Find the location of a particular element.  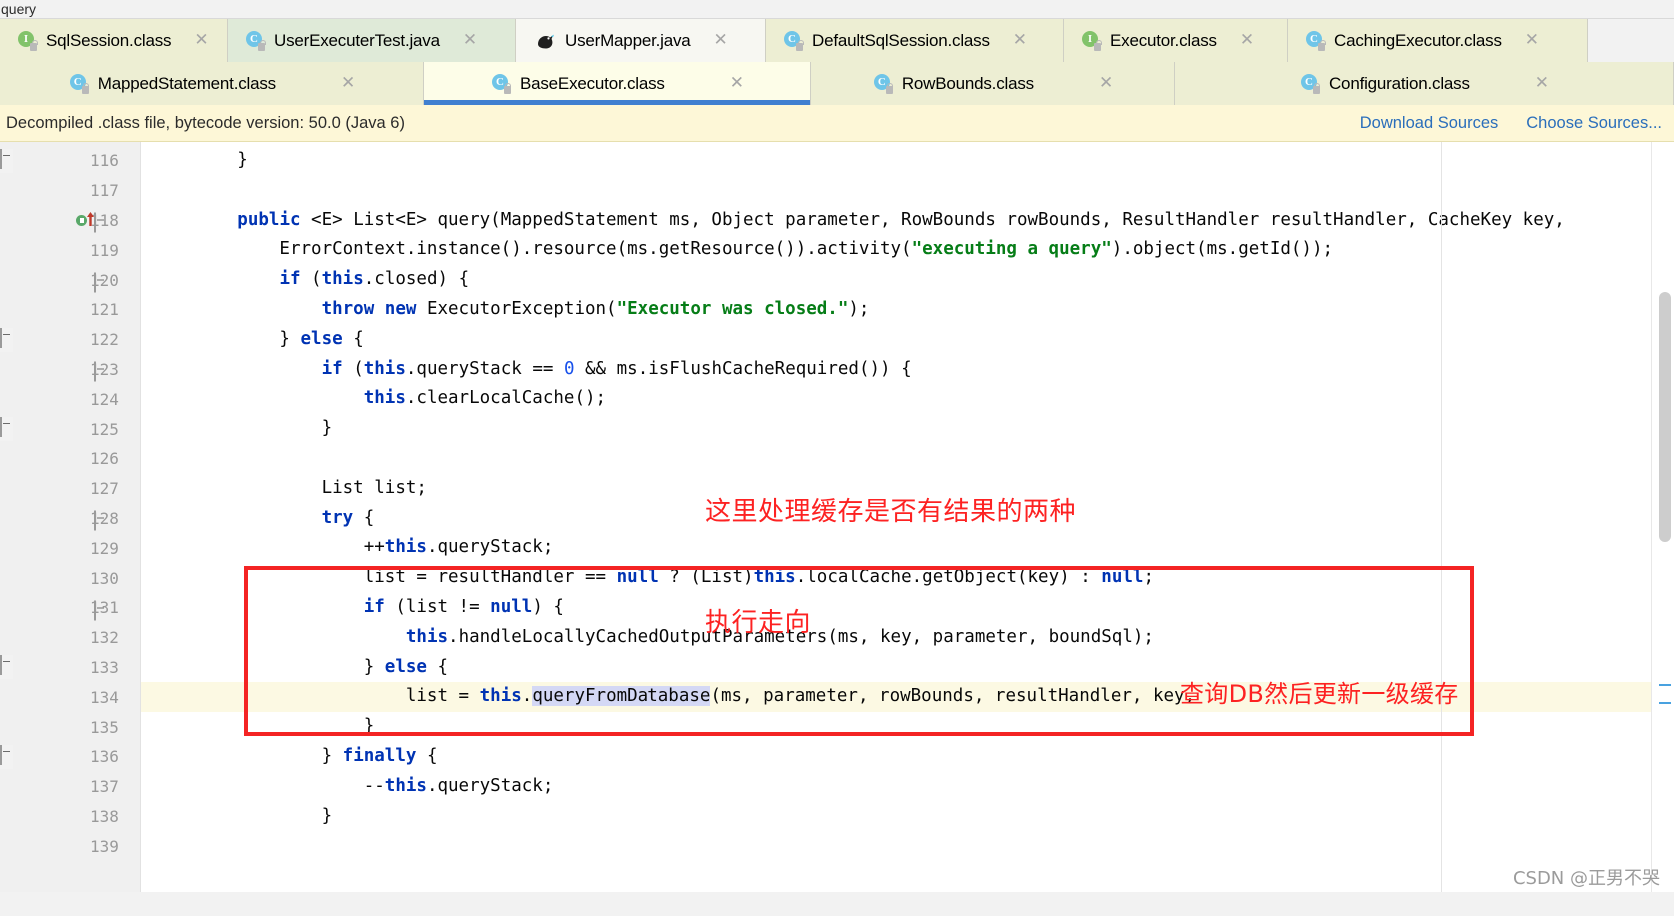

gutter-row: 126 is located at coordinates (70, 459).